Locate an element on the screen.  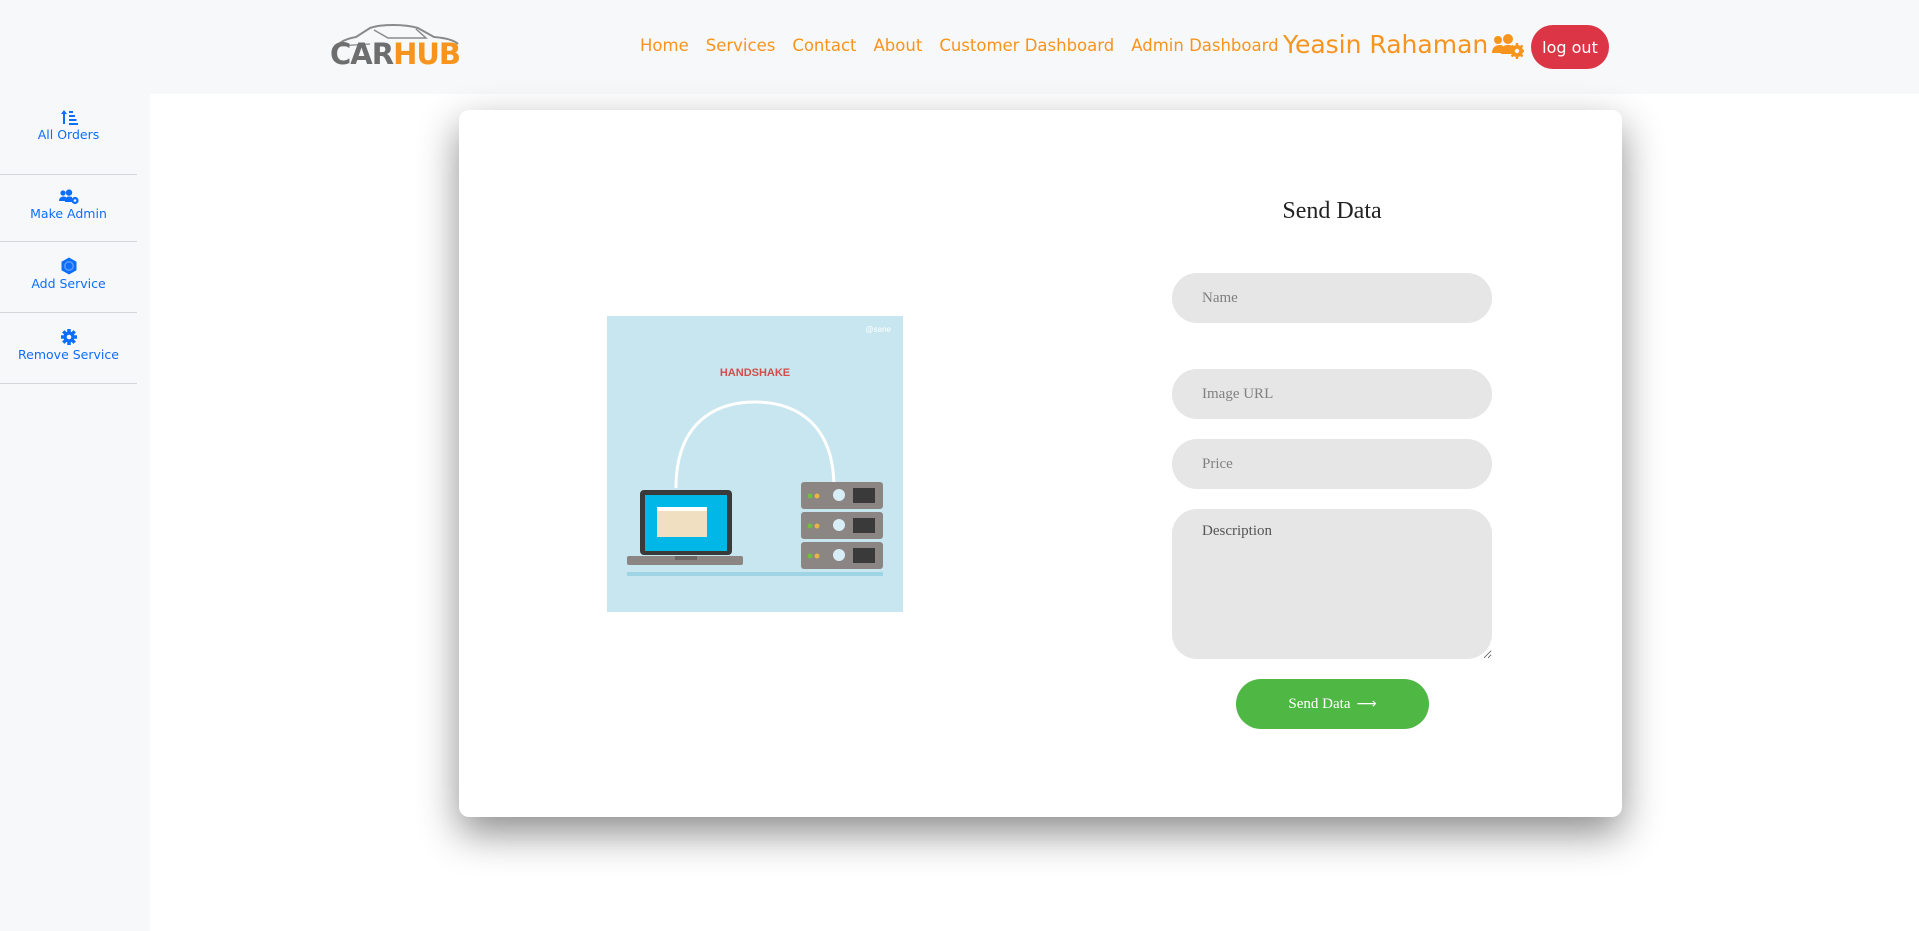
sidebar-item-all-orders: All Orders is located at coordinates (68, 141).